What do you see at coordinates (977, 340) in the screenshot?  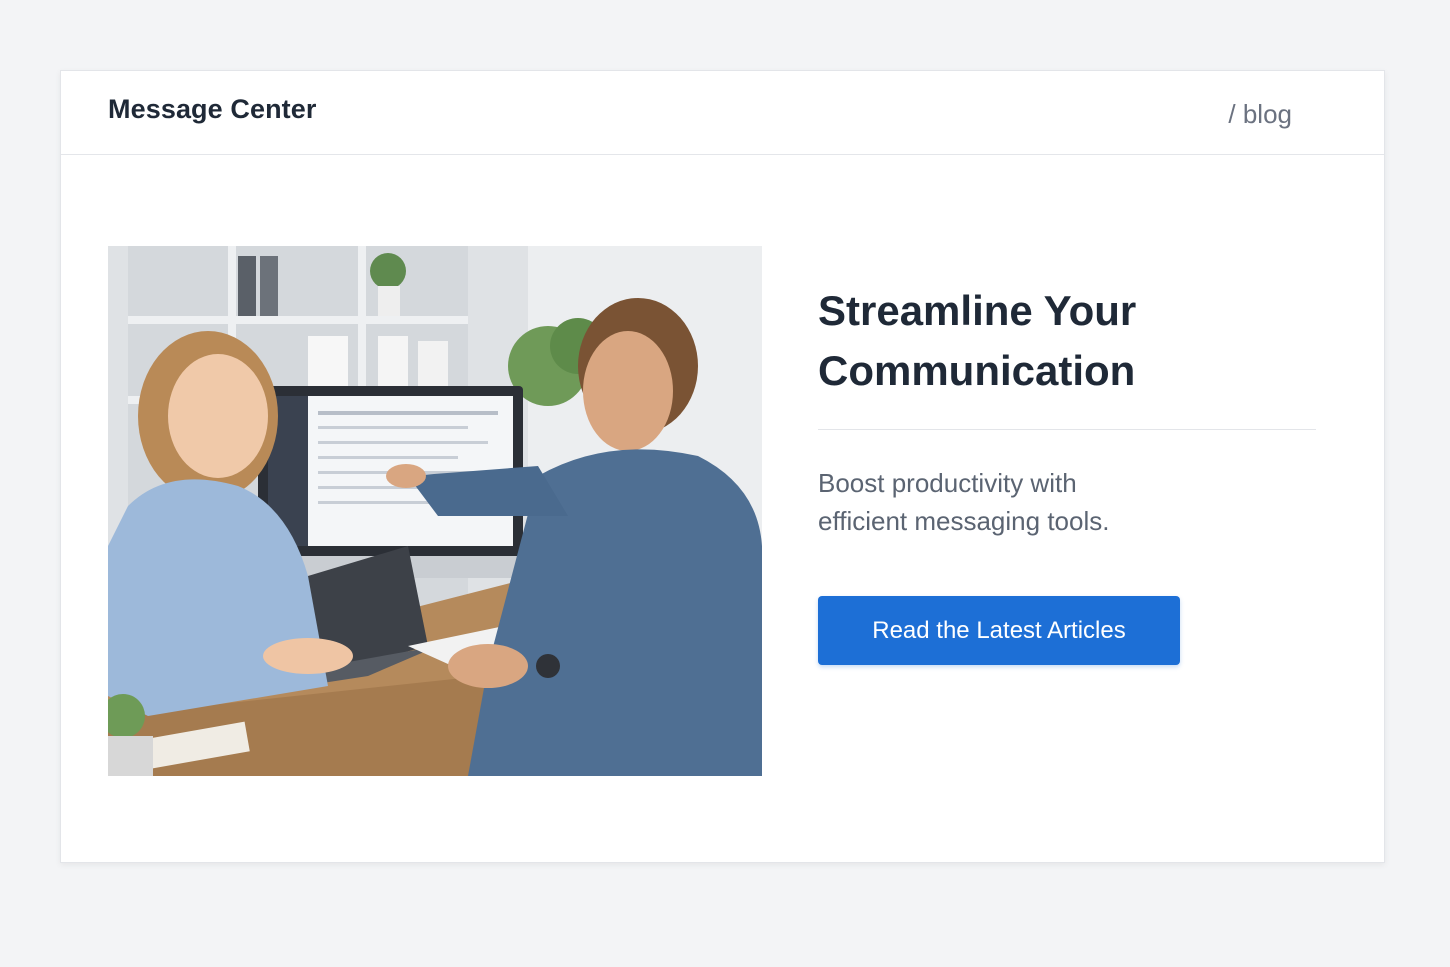 I see `hero-headline: Streamline Your Communication` at bounding box center [977, 340].